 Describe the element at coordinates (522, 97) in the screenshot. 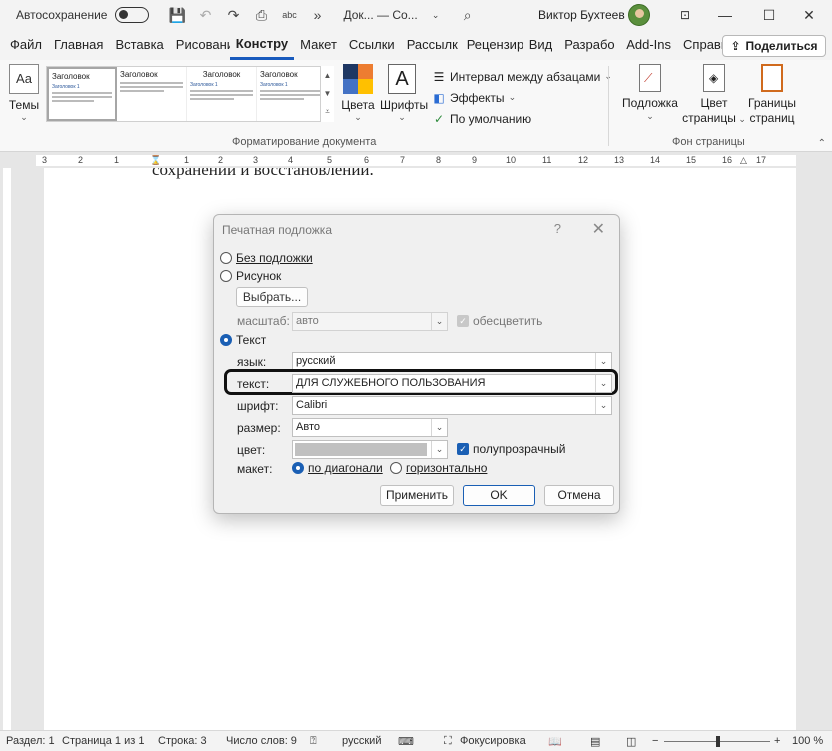

I see `effects-button: ◧ Эффекты ⌄` at that location.